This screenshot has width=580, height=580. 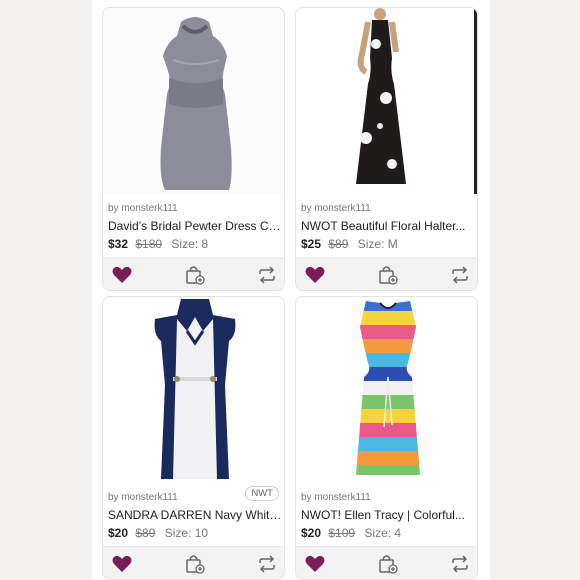 I want to click on size-label: Size: M, so click(x=377, y=244).